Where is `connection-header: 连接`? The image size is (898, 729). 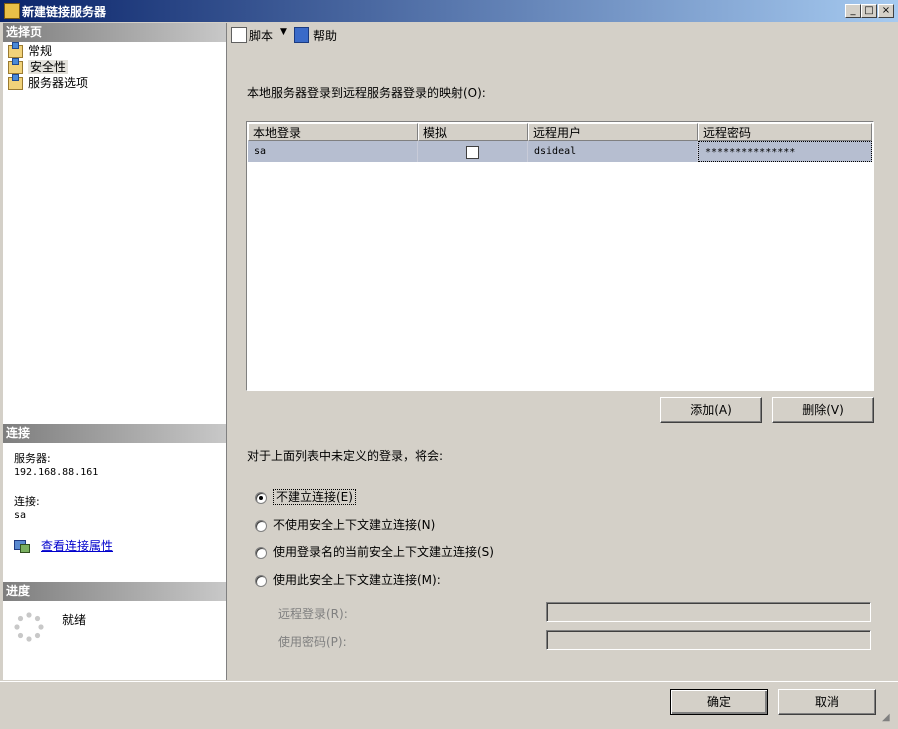 connection-header: 连接 is located at coordinates (114, 433).